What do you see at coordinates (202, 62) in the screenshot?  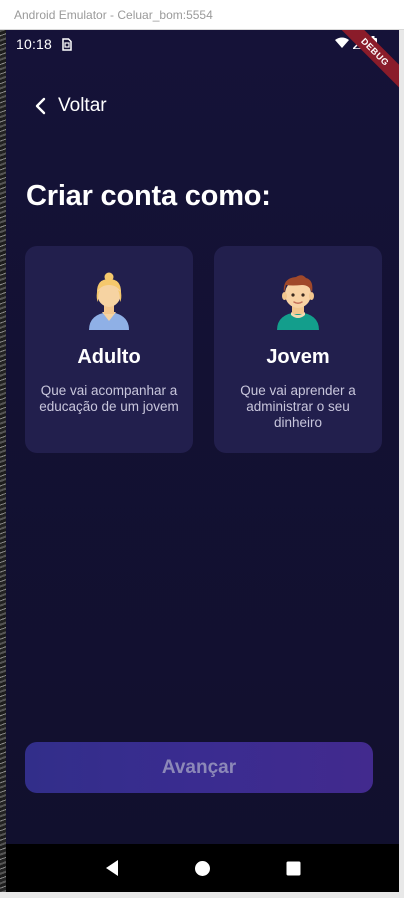 I see `status-bar: 10:18 DEBUG` at bounding box center [202, 62].